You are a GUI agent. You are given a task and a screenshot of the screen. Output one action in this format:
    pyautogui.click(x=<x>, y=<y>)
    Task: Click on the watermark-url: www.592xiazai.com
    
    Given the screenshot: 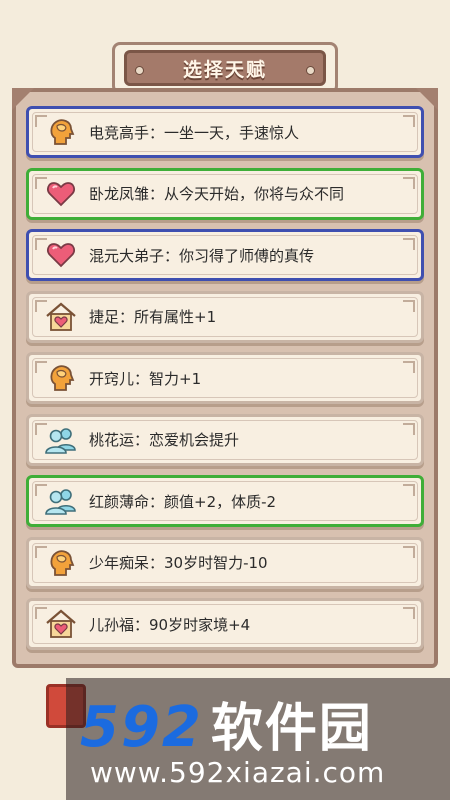 What is the action you would take?
    pyautogui.click(x=238, y=772)
    